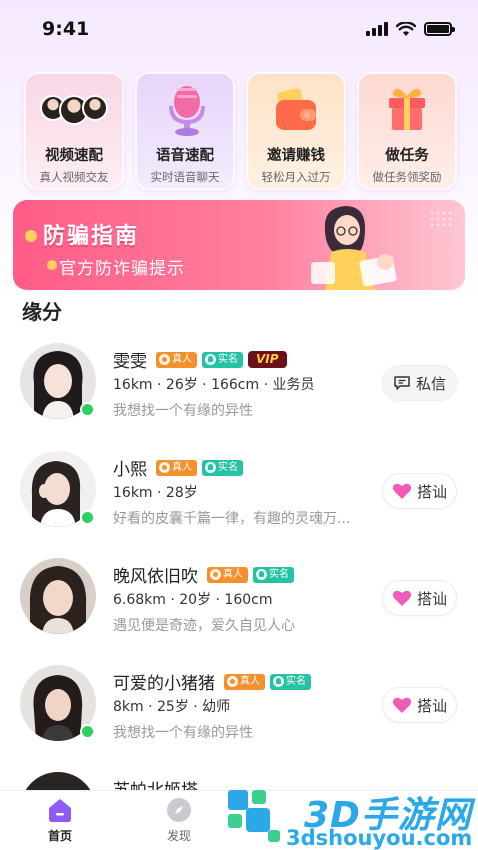 The image size is (478, 850). I want to click on gift-box-icon, so click(407, 110).